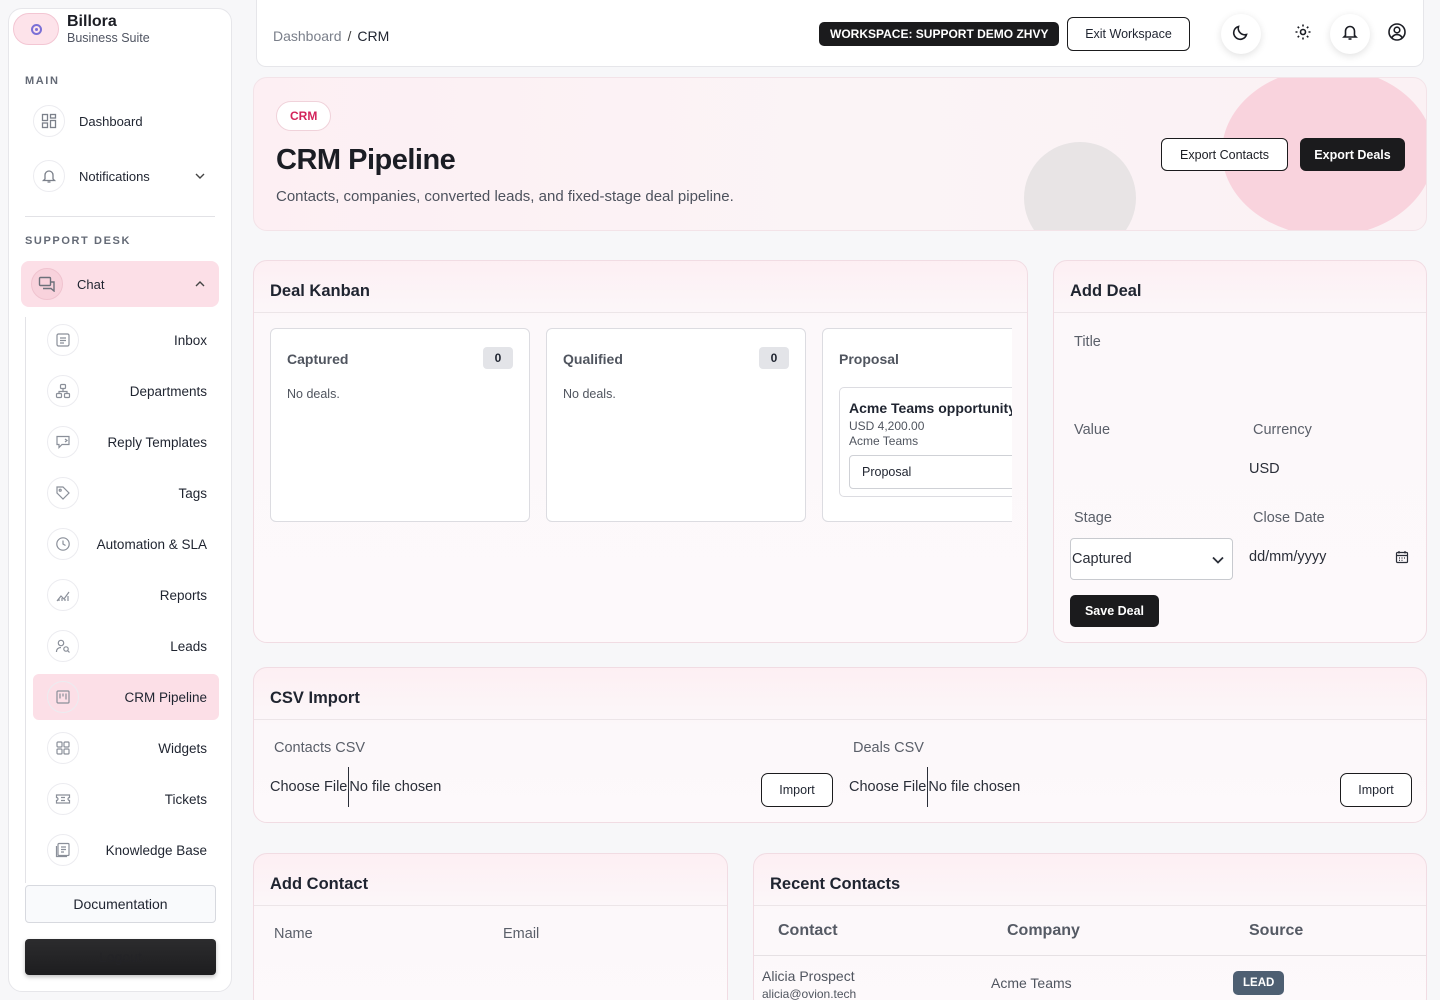 This screenshot has height=1000, width=1440. What do you see at coordinates (157, 442) in the screenshot?
I see `sidebar-item-label: Reply Templates` at bounding box center [157, 442].